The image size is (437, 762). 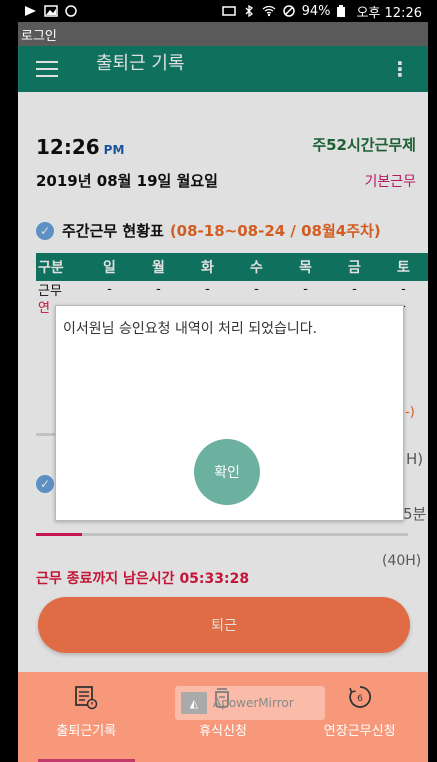 I want to click on battery-icon, so click(x=343, y=11).